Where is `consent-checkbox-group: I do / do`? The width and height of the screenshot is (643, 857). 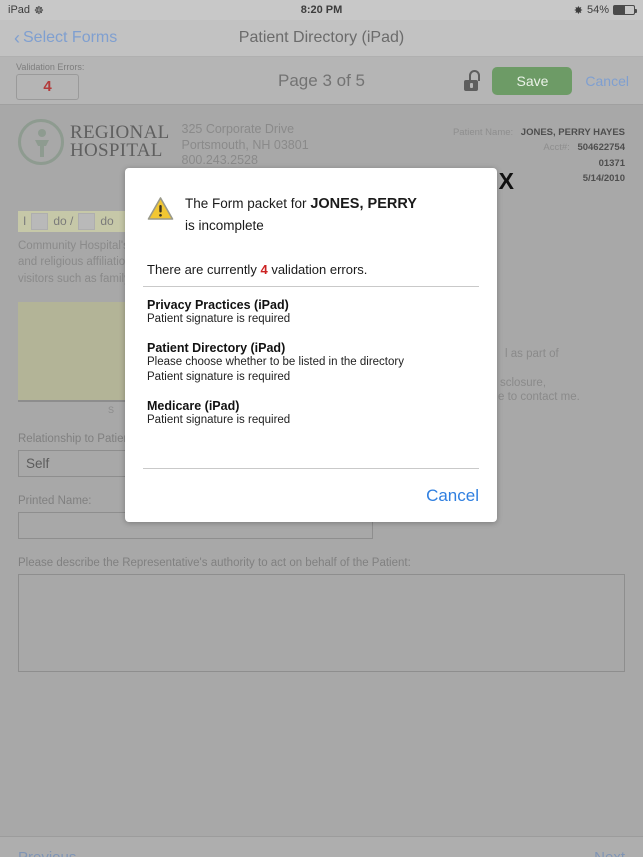
consent-checkbox-group: I do / do is located at coordinates (75, 221).